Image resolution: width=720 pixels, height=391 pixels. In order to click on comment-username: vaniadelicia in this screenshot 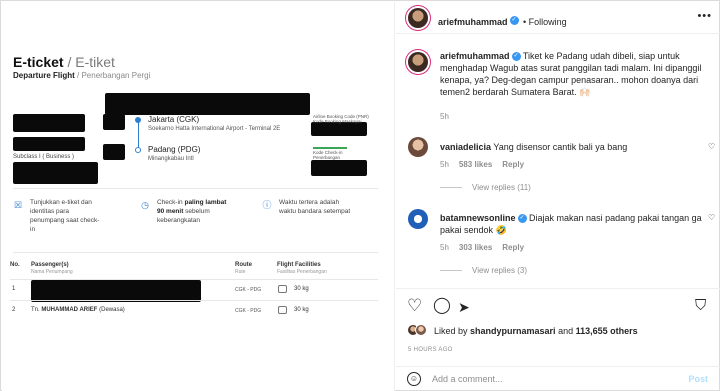, I will do `click(465, 147)`.